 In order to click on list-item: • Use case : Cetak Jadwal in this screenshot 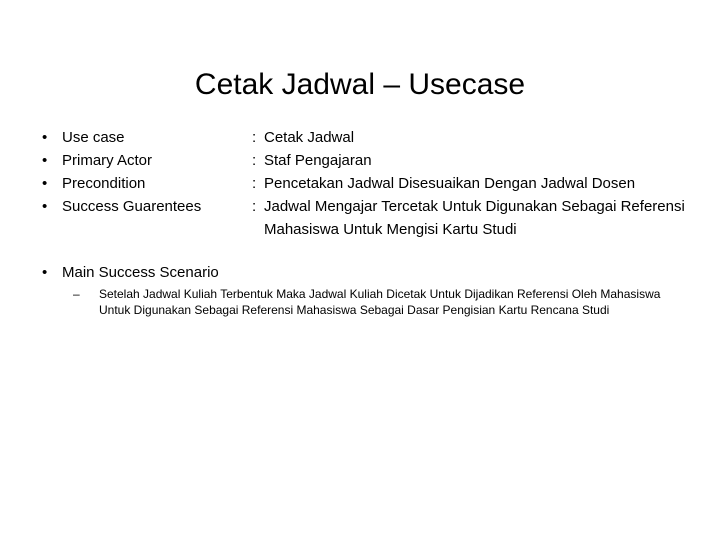, I will do `click(366, 137)`.